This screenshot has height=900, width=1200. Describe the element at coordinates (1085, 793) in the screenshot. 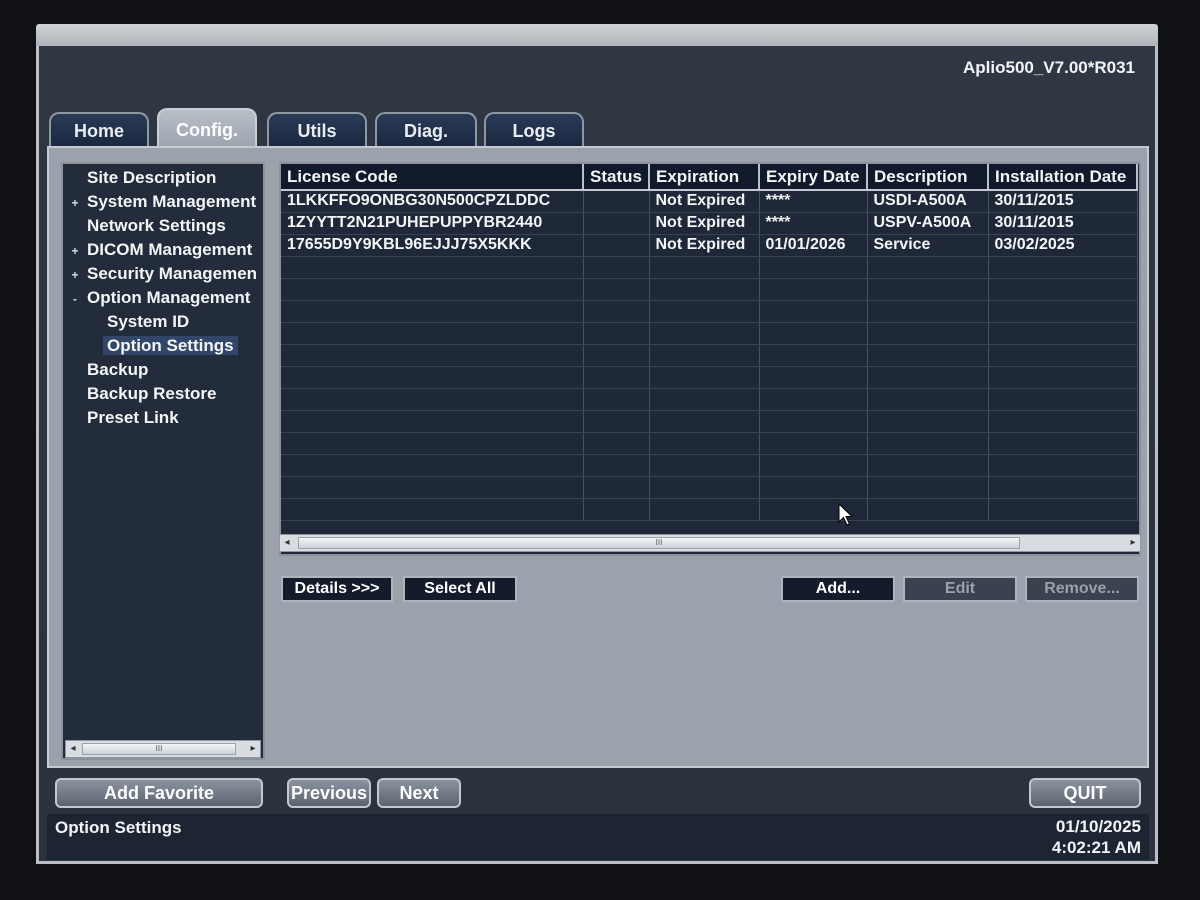

I see `quit-button: QUIT` at that location.